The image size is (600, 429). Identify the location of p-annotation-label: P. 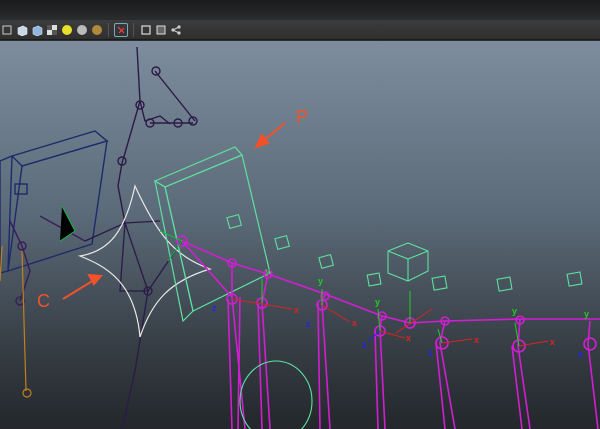
(302, 117).